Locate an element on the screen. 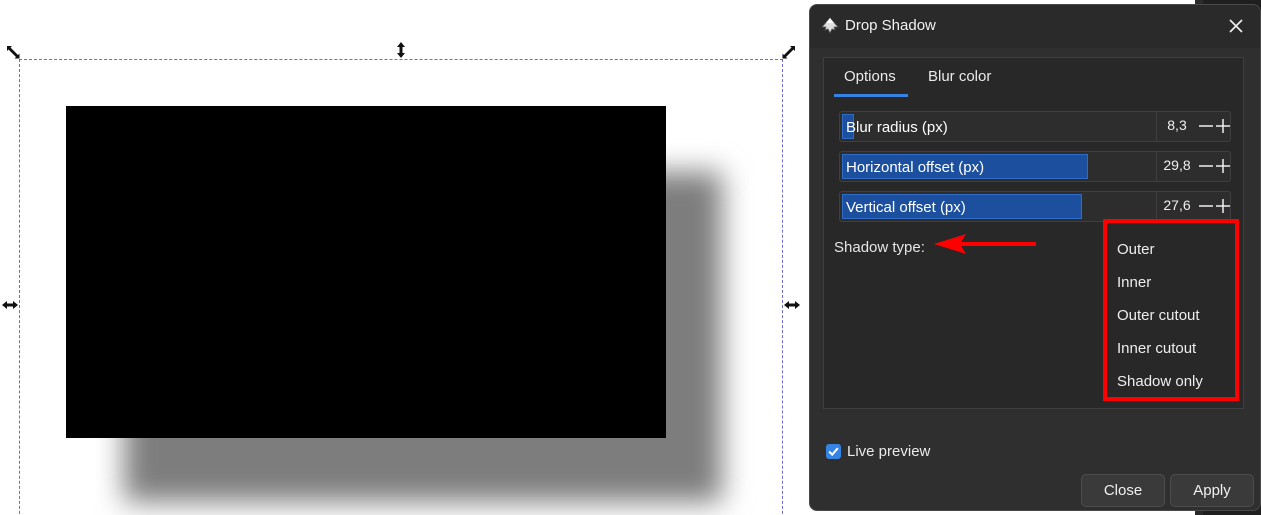 Image resolution: width=1261 pixels, height=515 pixels. resize-handle-top-icon is located at coordinates (401, 50).